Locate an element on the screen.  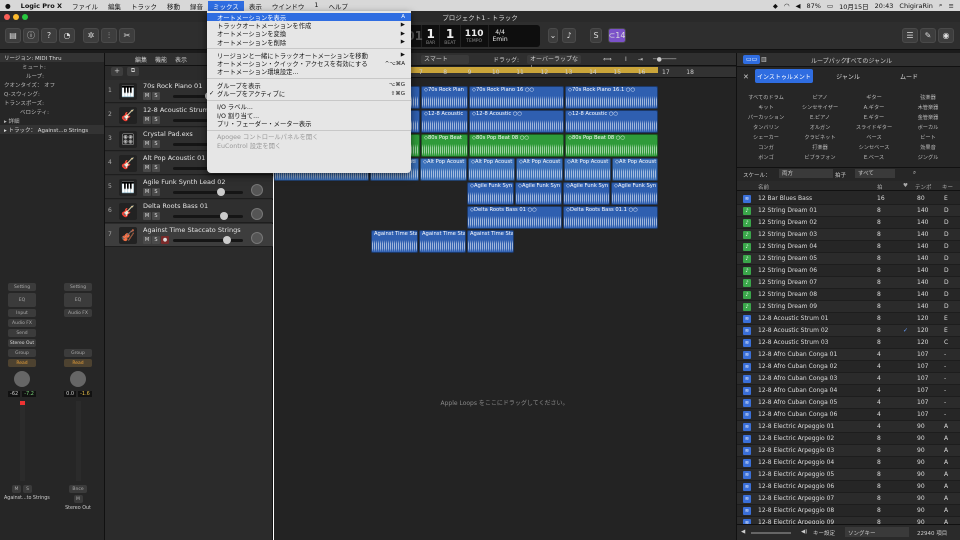
keyword-button: オルガン is located at coordinates (820, 127).